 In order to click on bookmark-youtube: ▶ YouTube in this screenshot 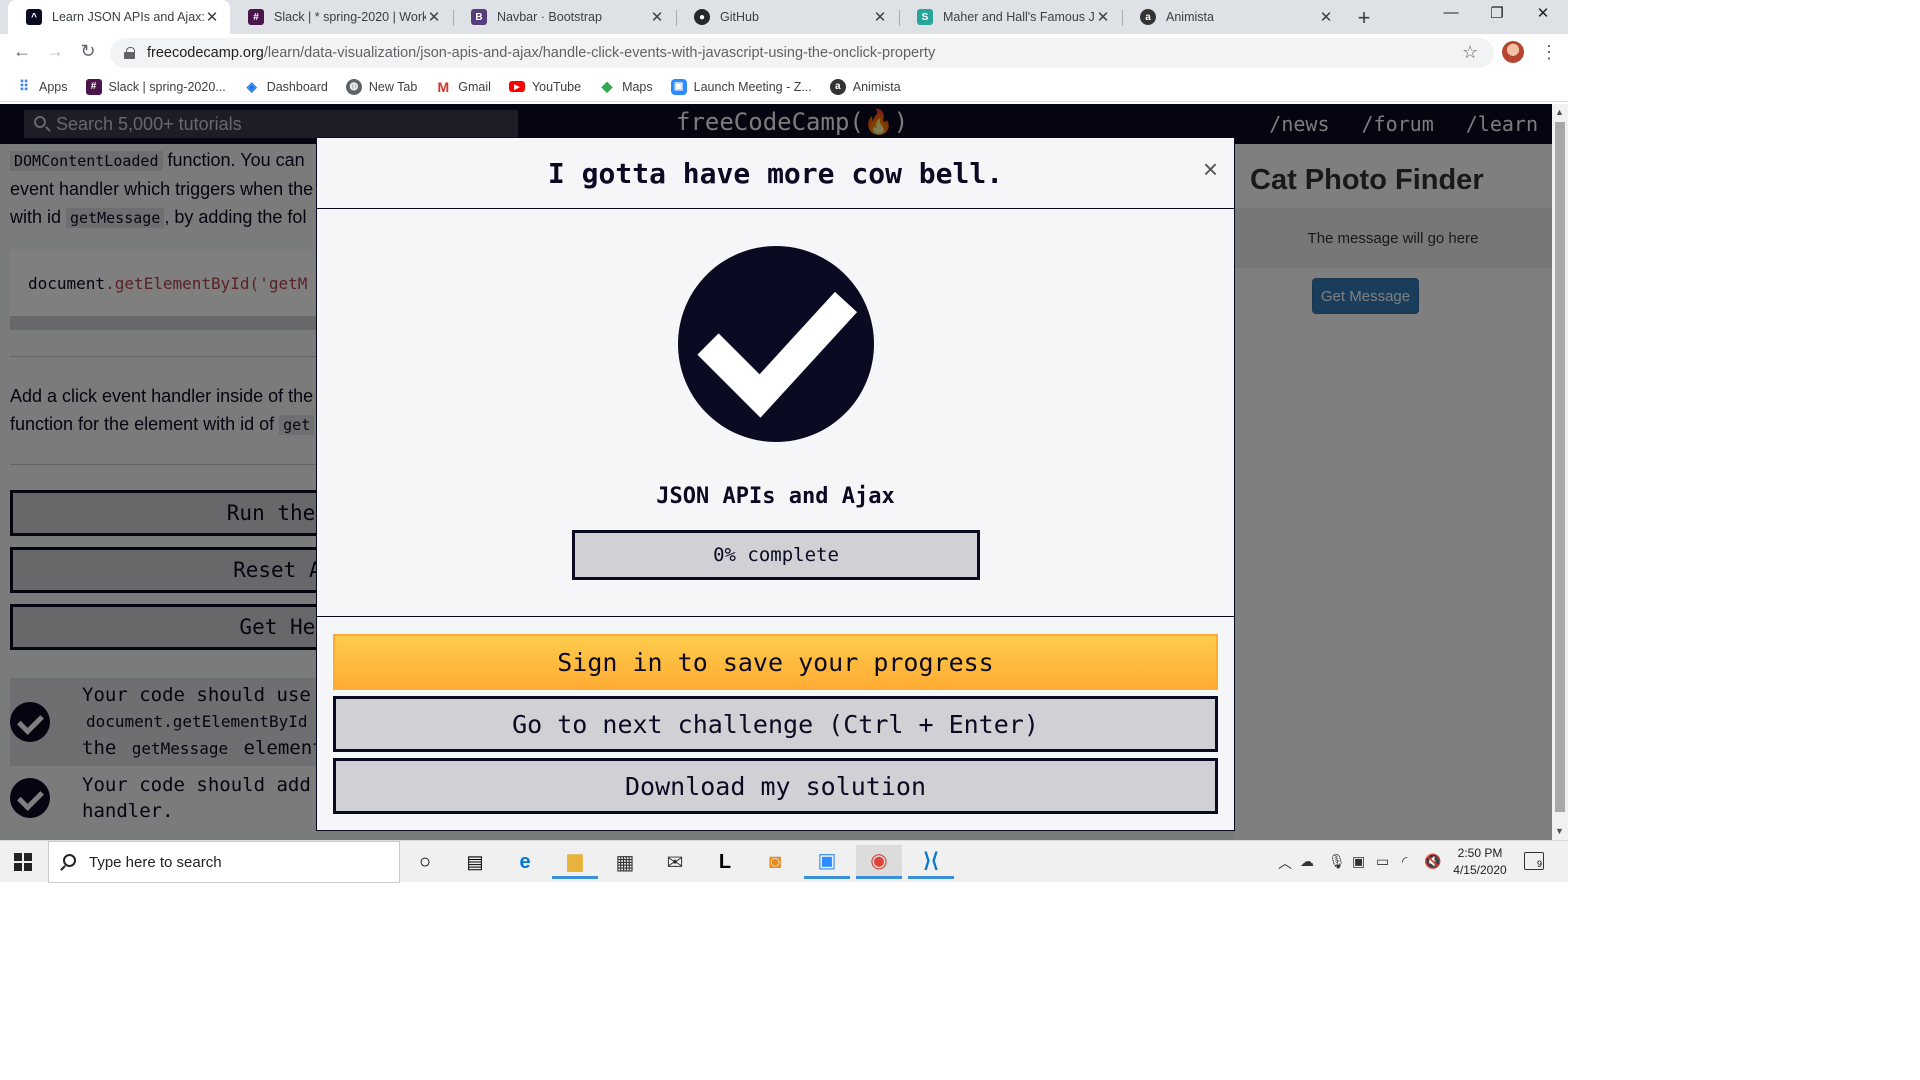, I will do `click(545, 86)`.